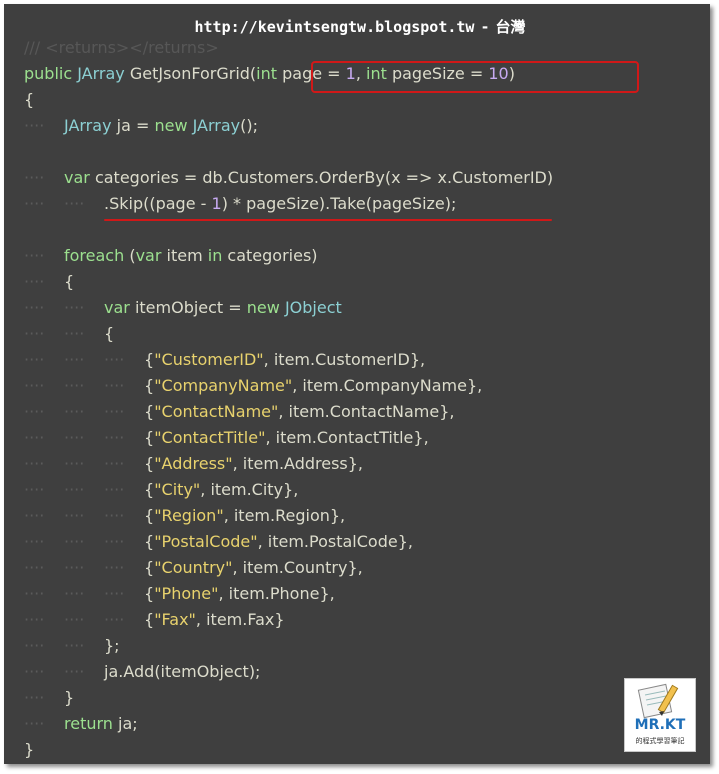  What do you see at coordinates (112, 645) in the screenshot?
I see `code-token: };` at bounding box center [112, 645].